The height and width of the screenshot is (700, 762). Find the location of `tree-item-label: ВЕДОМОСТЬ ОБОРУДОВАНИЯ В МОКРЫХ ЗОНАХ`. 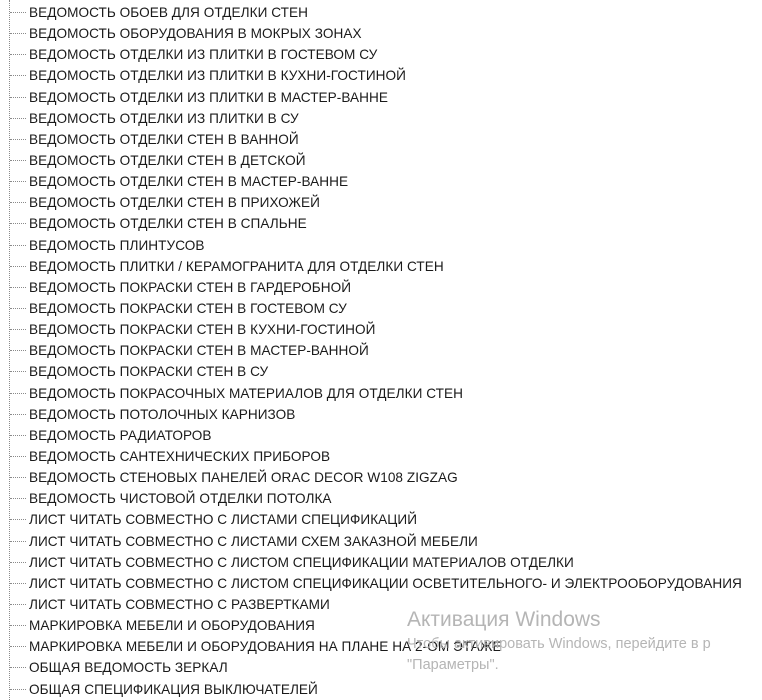

tree-item-label: ВЕДОМОСТЬ ОБОРУДОВАНИЯ В МОКРЫХ ЗОНАХ is located at coordinates (195, 34).